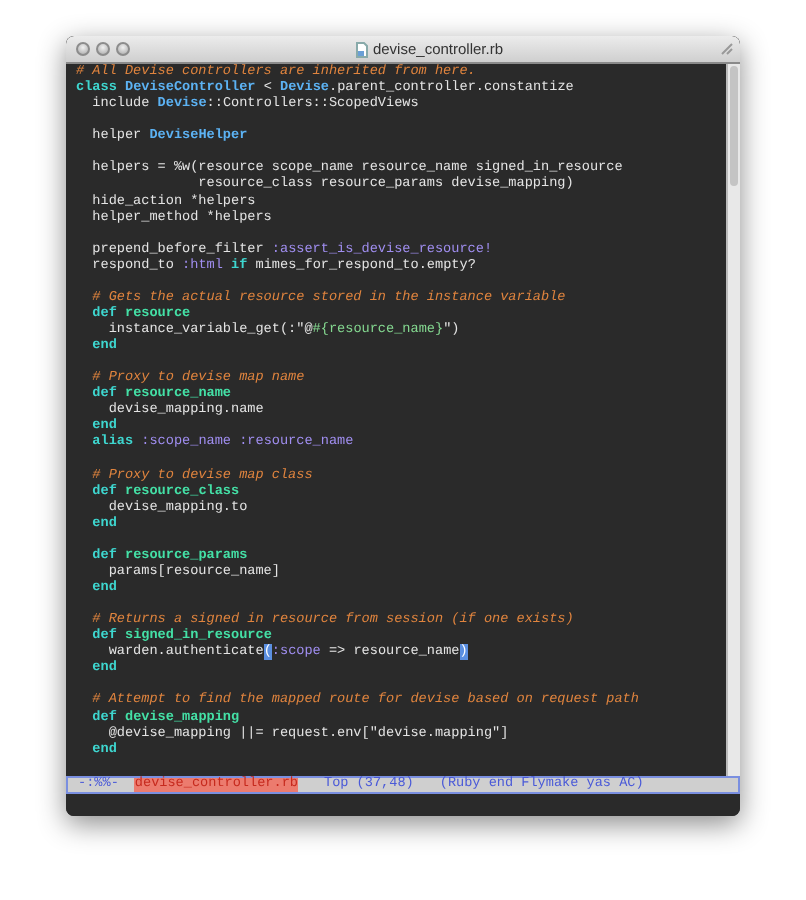  I want to click on document-icon, so click(362, 49).